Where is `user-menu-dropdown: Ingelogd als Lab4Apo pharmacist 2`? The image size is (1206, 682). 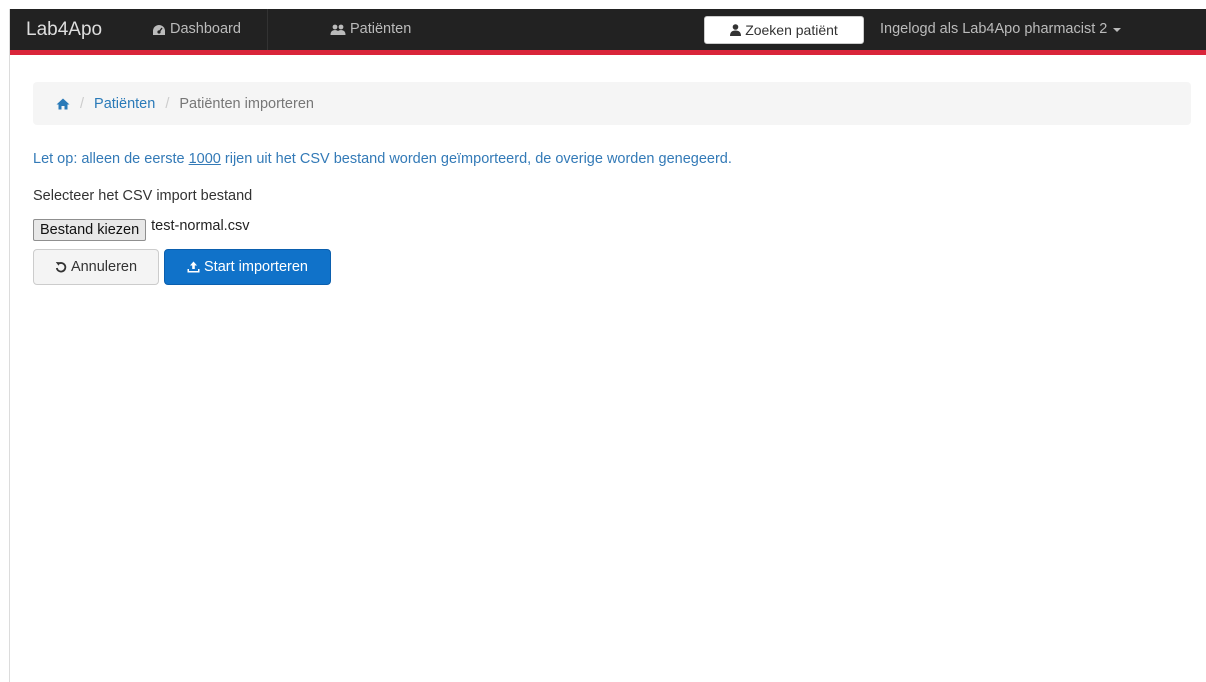
user-menu-dropdown: Ingelogd als Lab4Apo pharmacist 2 is located at coordinates (1001, 29).